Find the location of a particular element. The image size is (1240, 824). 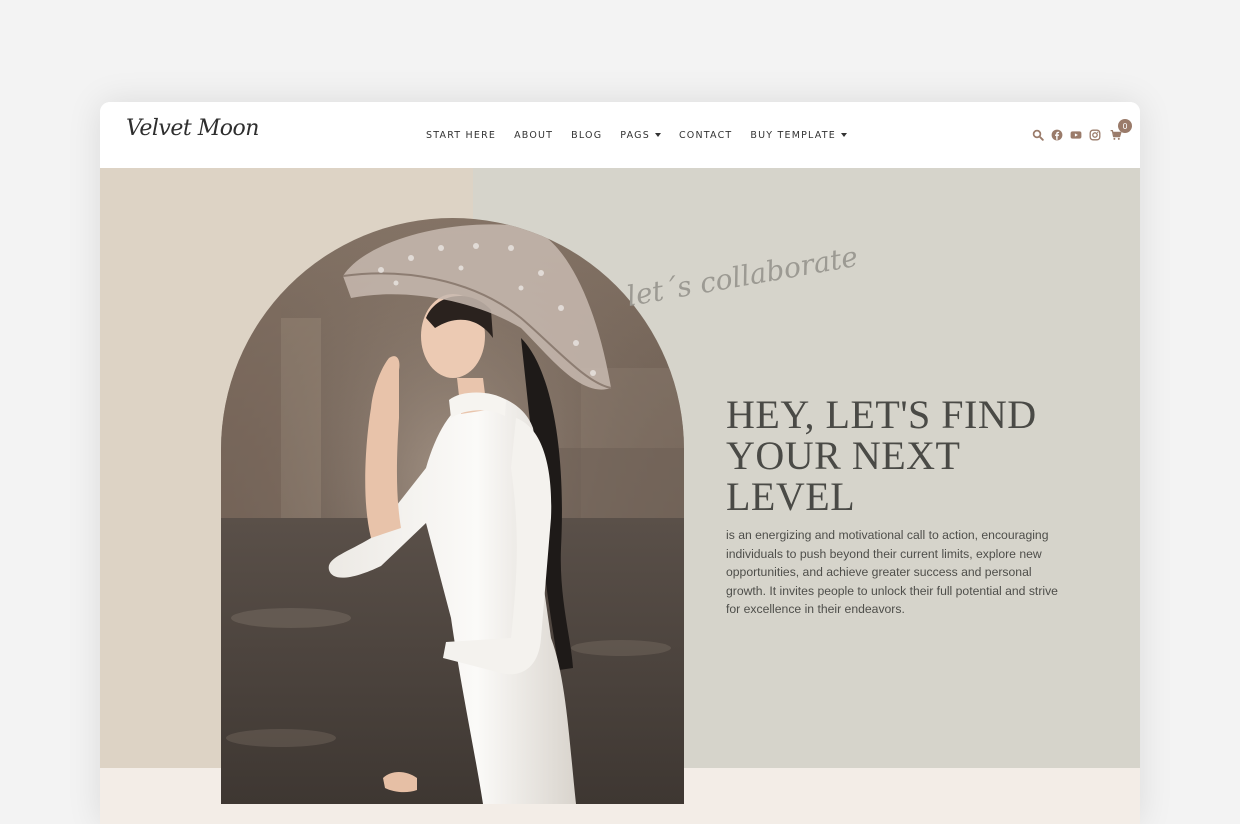

hero-headline: HEY, LET'S FIND YOUR NEXT LEVEL is located at coordinates (896, 455).